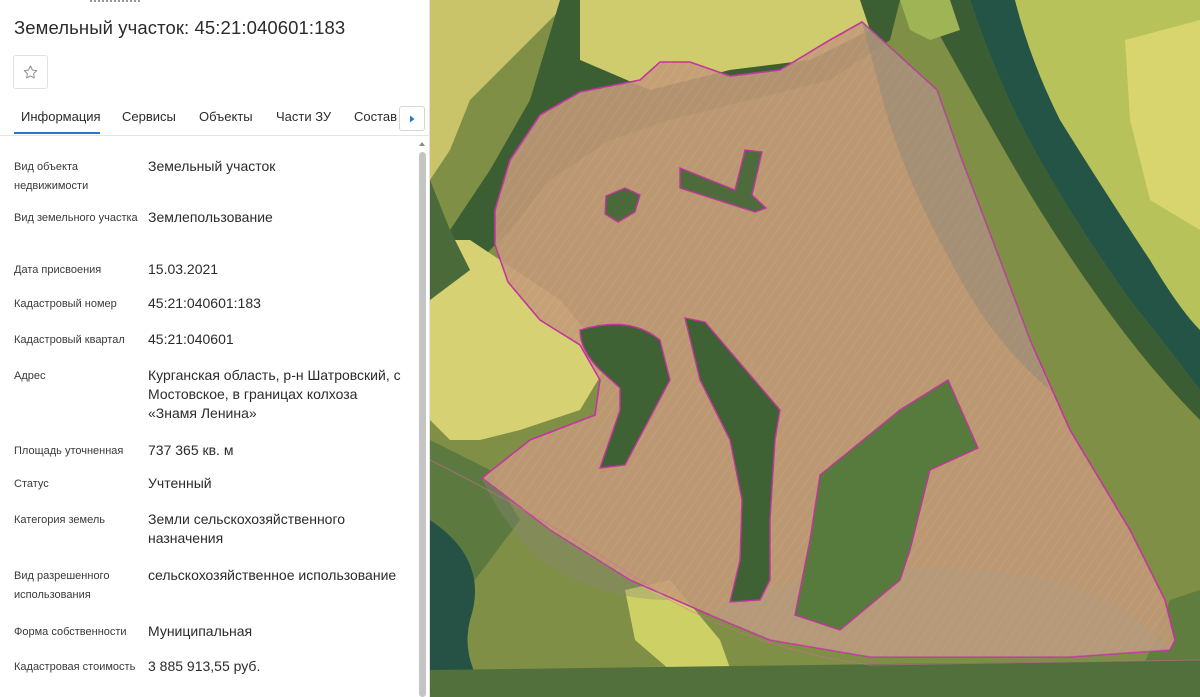 Image resolution: width=1200 pixels, height=697 pixels. I want to click on land-kind-value: Землепользование, so click(210, 217).